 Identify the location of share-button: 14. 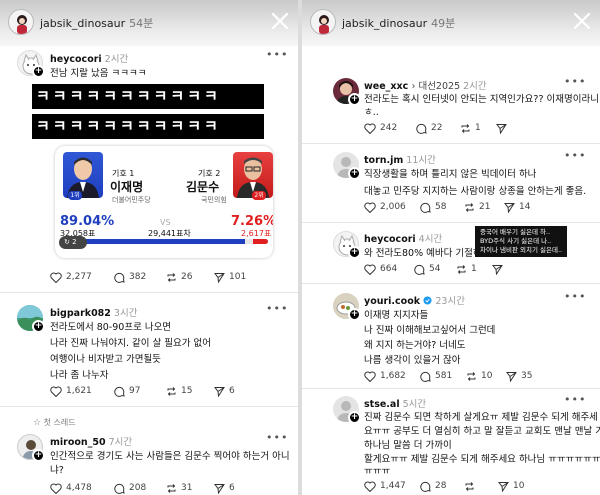
(517, 207).